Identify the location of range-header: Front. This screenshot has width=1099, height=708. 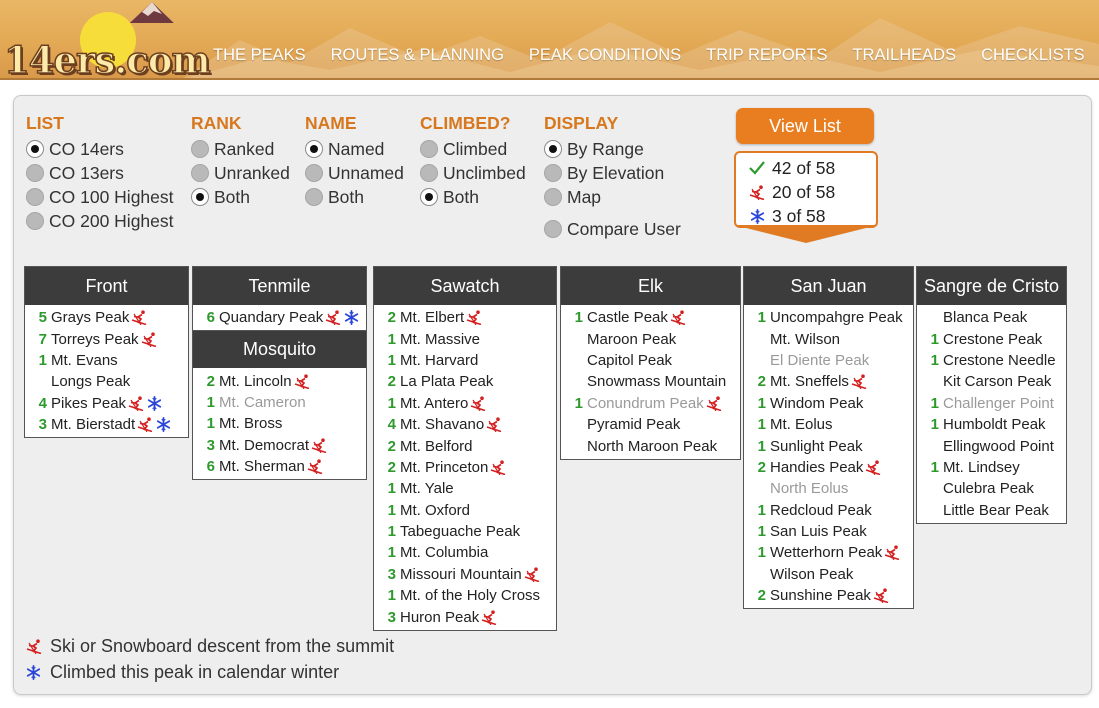
(106, 286).